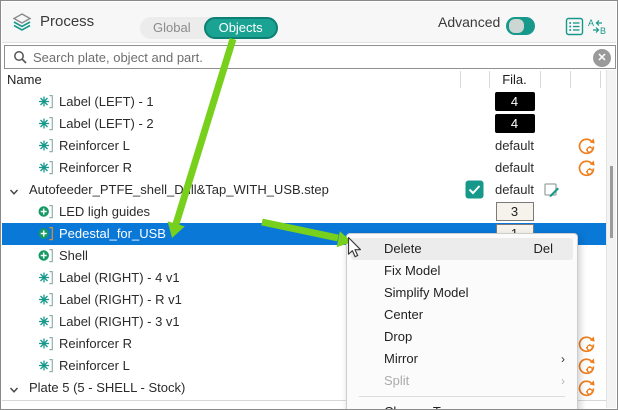 This screenshot has width=618, height=410. Describe the element at coordinates (474, 191) in the screenshot. I see `row-checkbox` at that location.